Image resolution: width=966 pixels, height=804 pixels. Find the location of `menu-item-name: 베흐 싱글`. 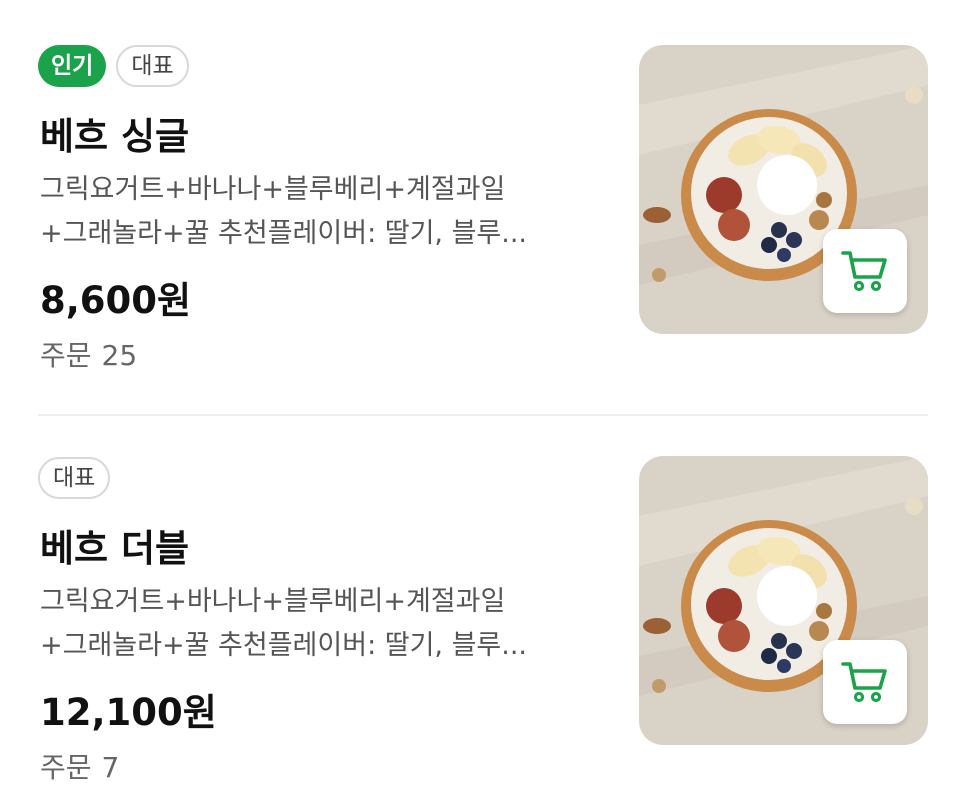

menu-item-name: 베흐 싱글 is located at coordinates (114, 133).